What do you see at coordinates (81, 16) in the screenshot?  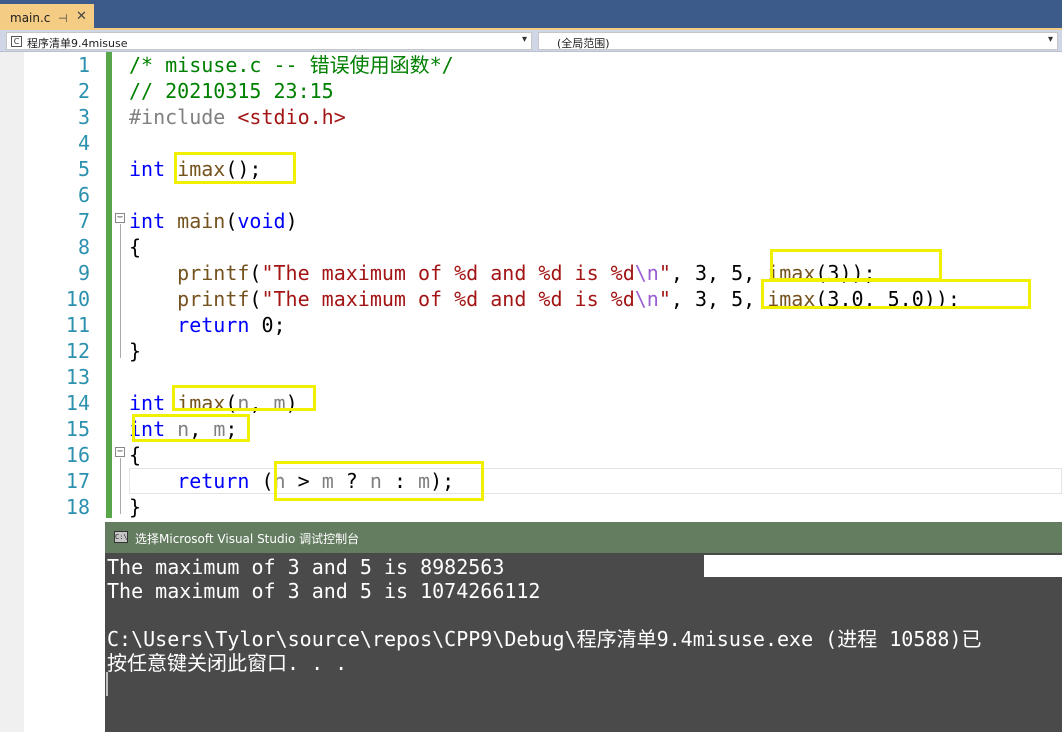 I see `close-icon: ✕` at bounding box center [81, 16].